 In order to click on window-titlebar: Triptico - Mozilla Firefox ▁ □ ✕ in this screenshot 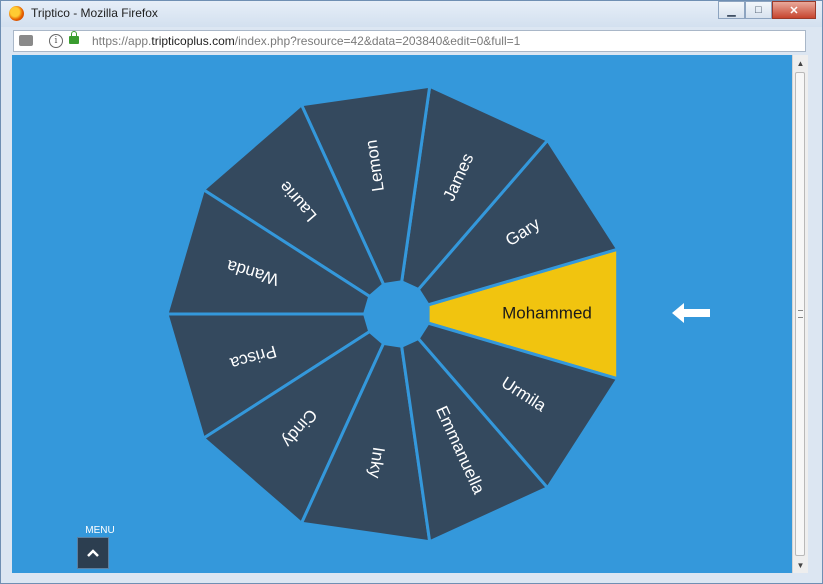, I will do `click(411, 14)`.